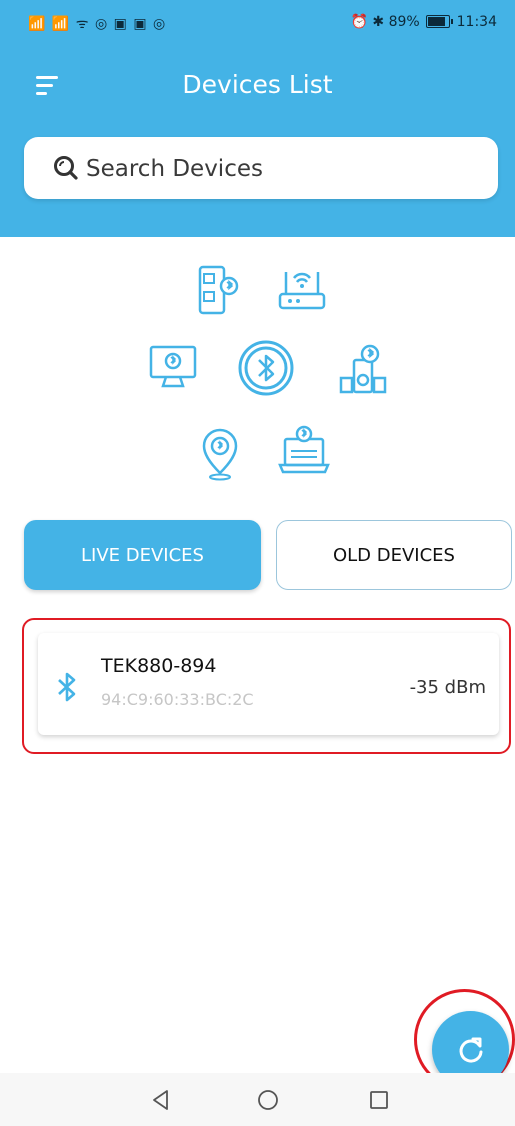 The width and height of the screenshot is (515, 1126). What do you see at coordinates (159, 666) in the screenshot?
I see `device-name: TEK880-894` at bounding box center [159, 666].